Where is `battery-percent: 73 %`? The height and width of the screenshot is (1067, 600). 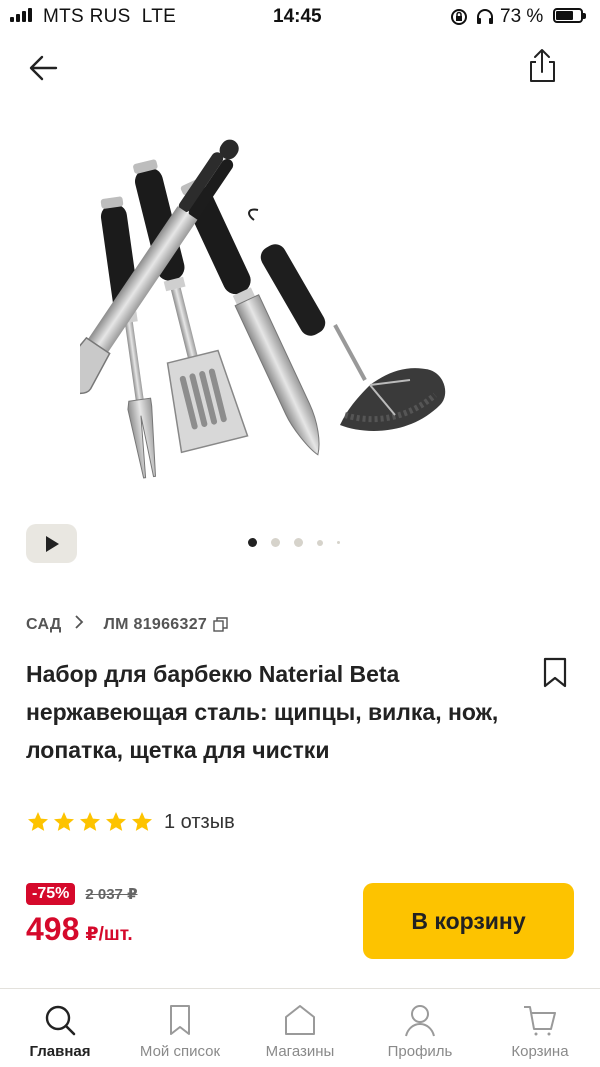
battery-percent: 73 % is located at coordinates (522, 16).